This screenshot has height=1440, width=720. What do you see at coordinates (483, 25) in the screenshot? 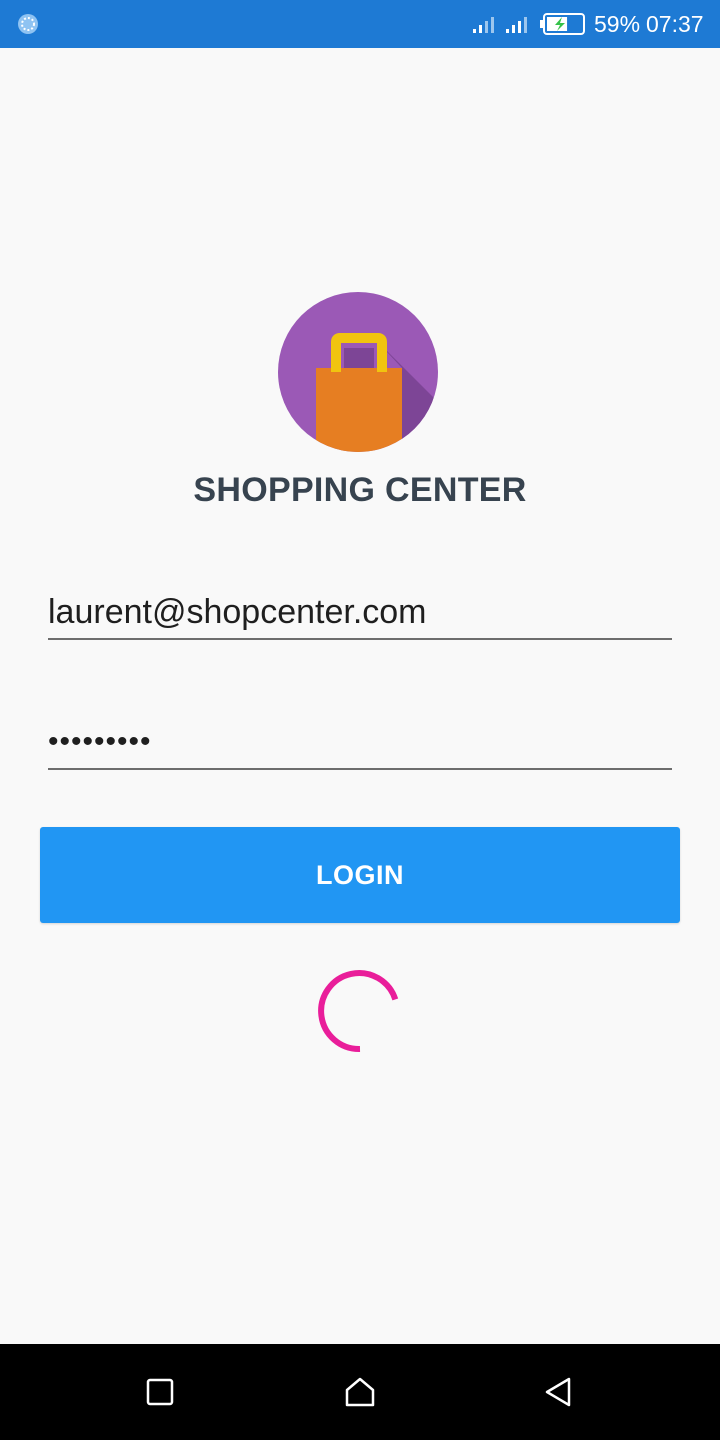
I see `signal-sim1-icon` at bounding box center [483, 25].